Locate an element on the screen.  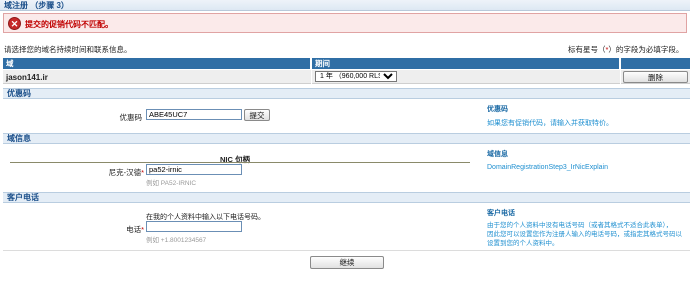
promo-help-text: 如果您有促销代码，请输入并获取特价。 is located at coordinates (550, 123).